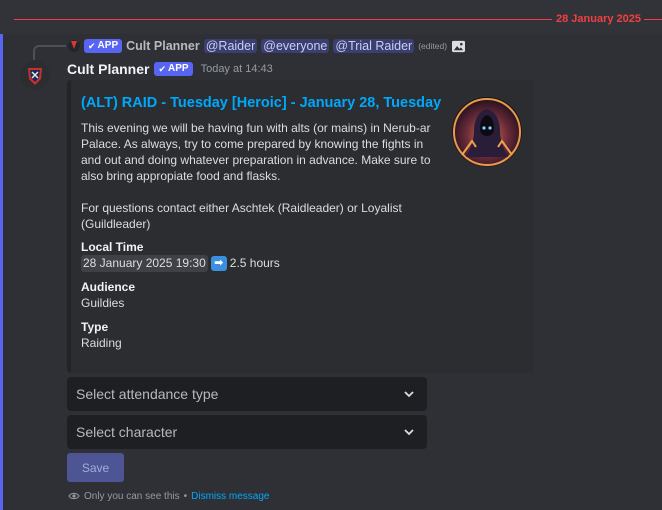 Image resolution: width=662 pixels, height=510 pixels. What do you see at coordinates (300, 263) in the screenshot?
I see `field-value: 28 January 2025 19:30 ➡ 2.5 hours` at bounding box center [300, 263].